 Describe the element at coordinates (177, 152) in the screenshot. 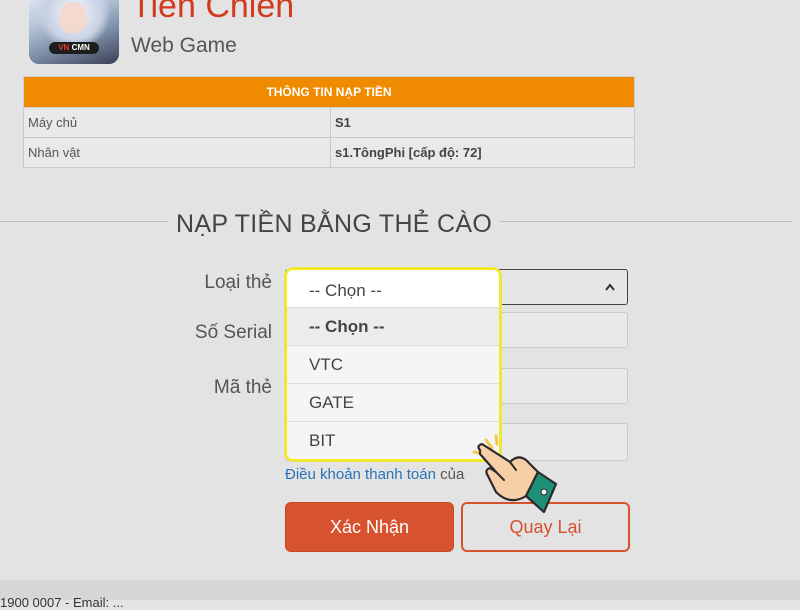

I see `character-label: Nhân vật` at that location.